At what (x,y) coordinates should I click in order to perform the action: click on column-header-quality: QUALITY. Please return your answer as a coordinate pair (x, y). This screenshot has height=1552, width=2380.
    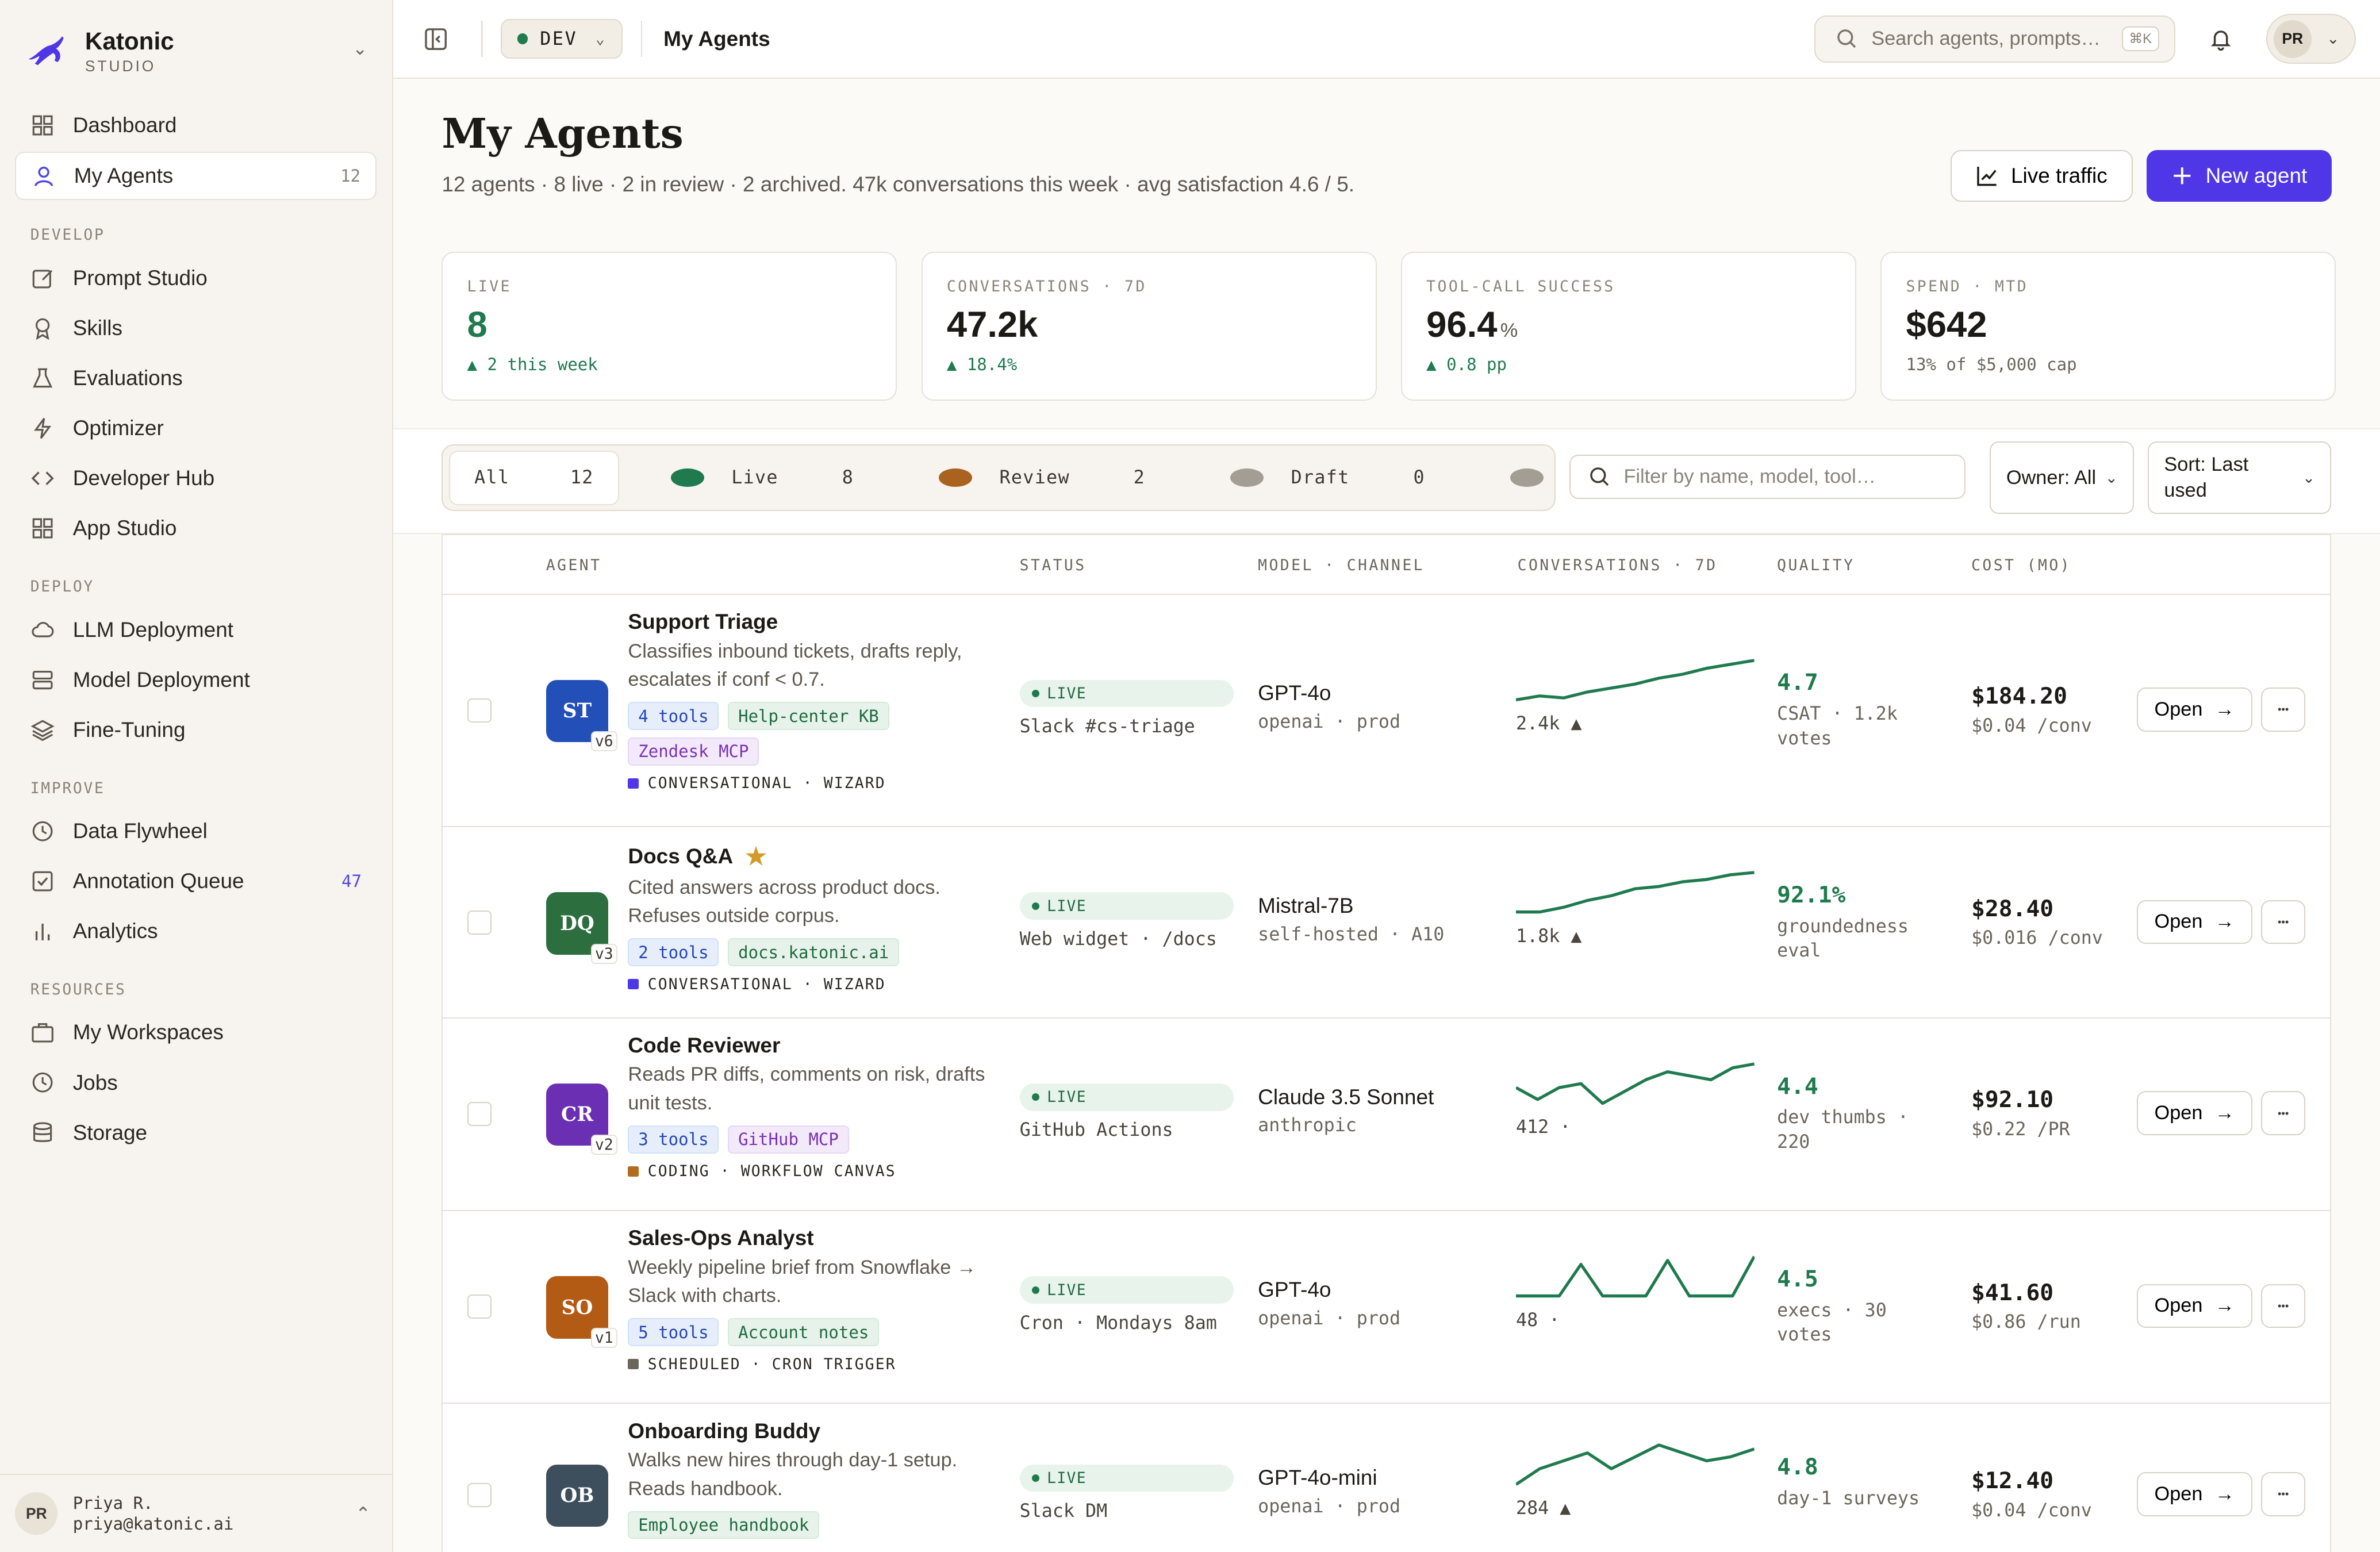
    Looking at the image, I should click on (1816, 565).